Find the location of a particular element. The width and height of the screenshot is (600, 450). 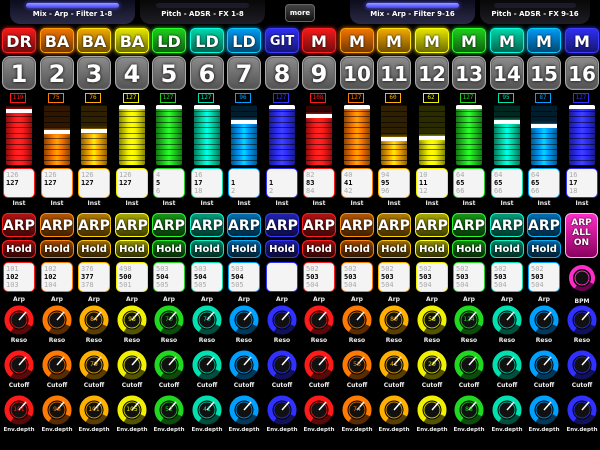

channel-number-button: 7 is located at coordinates (244, 73).